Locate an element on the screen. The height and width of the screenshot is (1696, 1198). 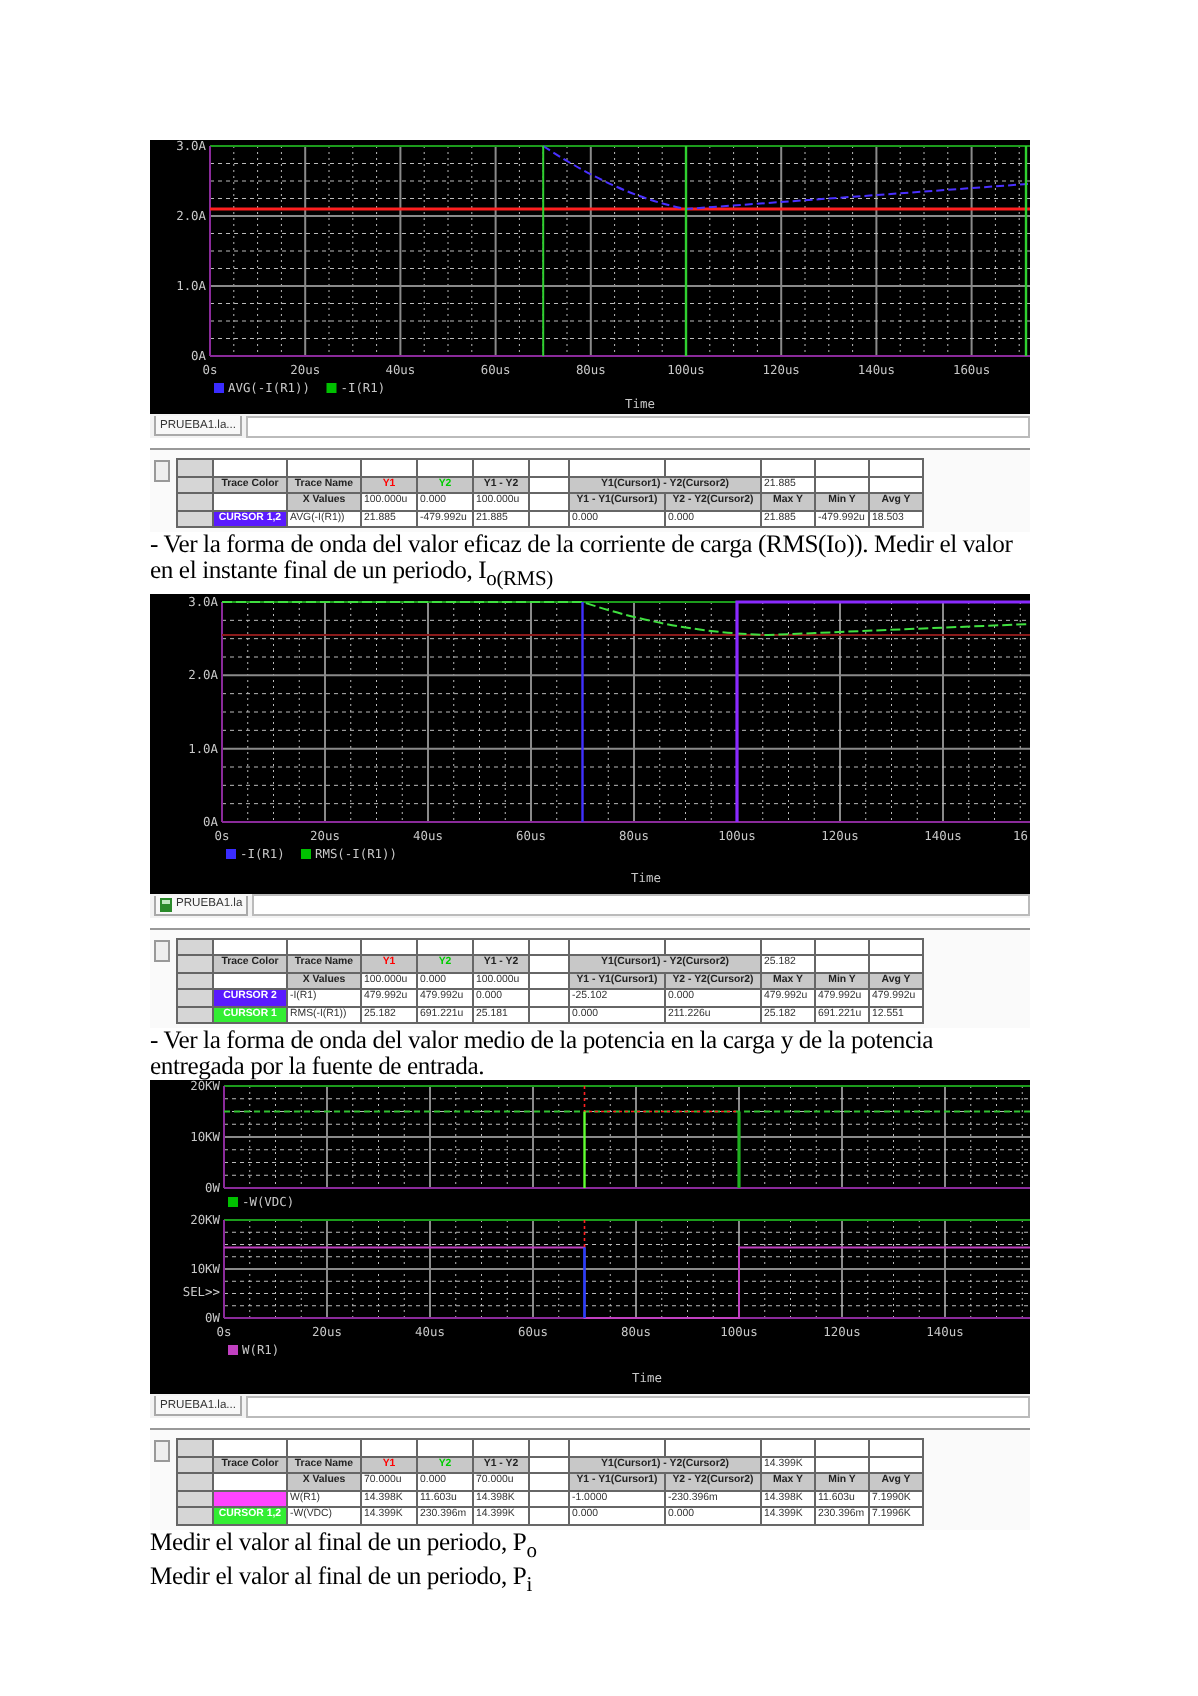
paragraph-text: Medir el valor al final de un periodo, P$_{o}$ is located at coordinates (344, 1547).